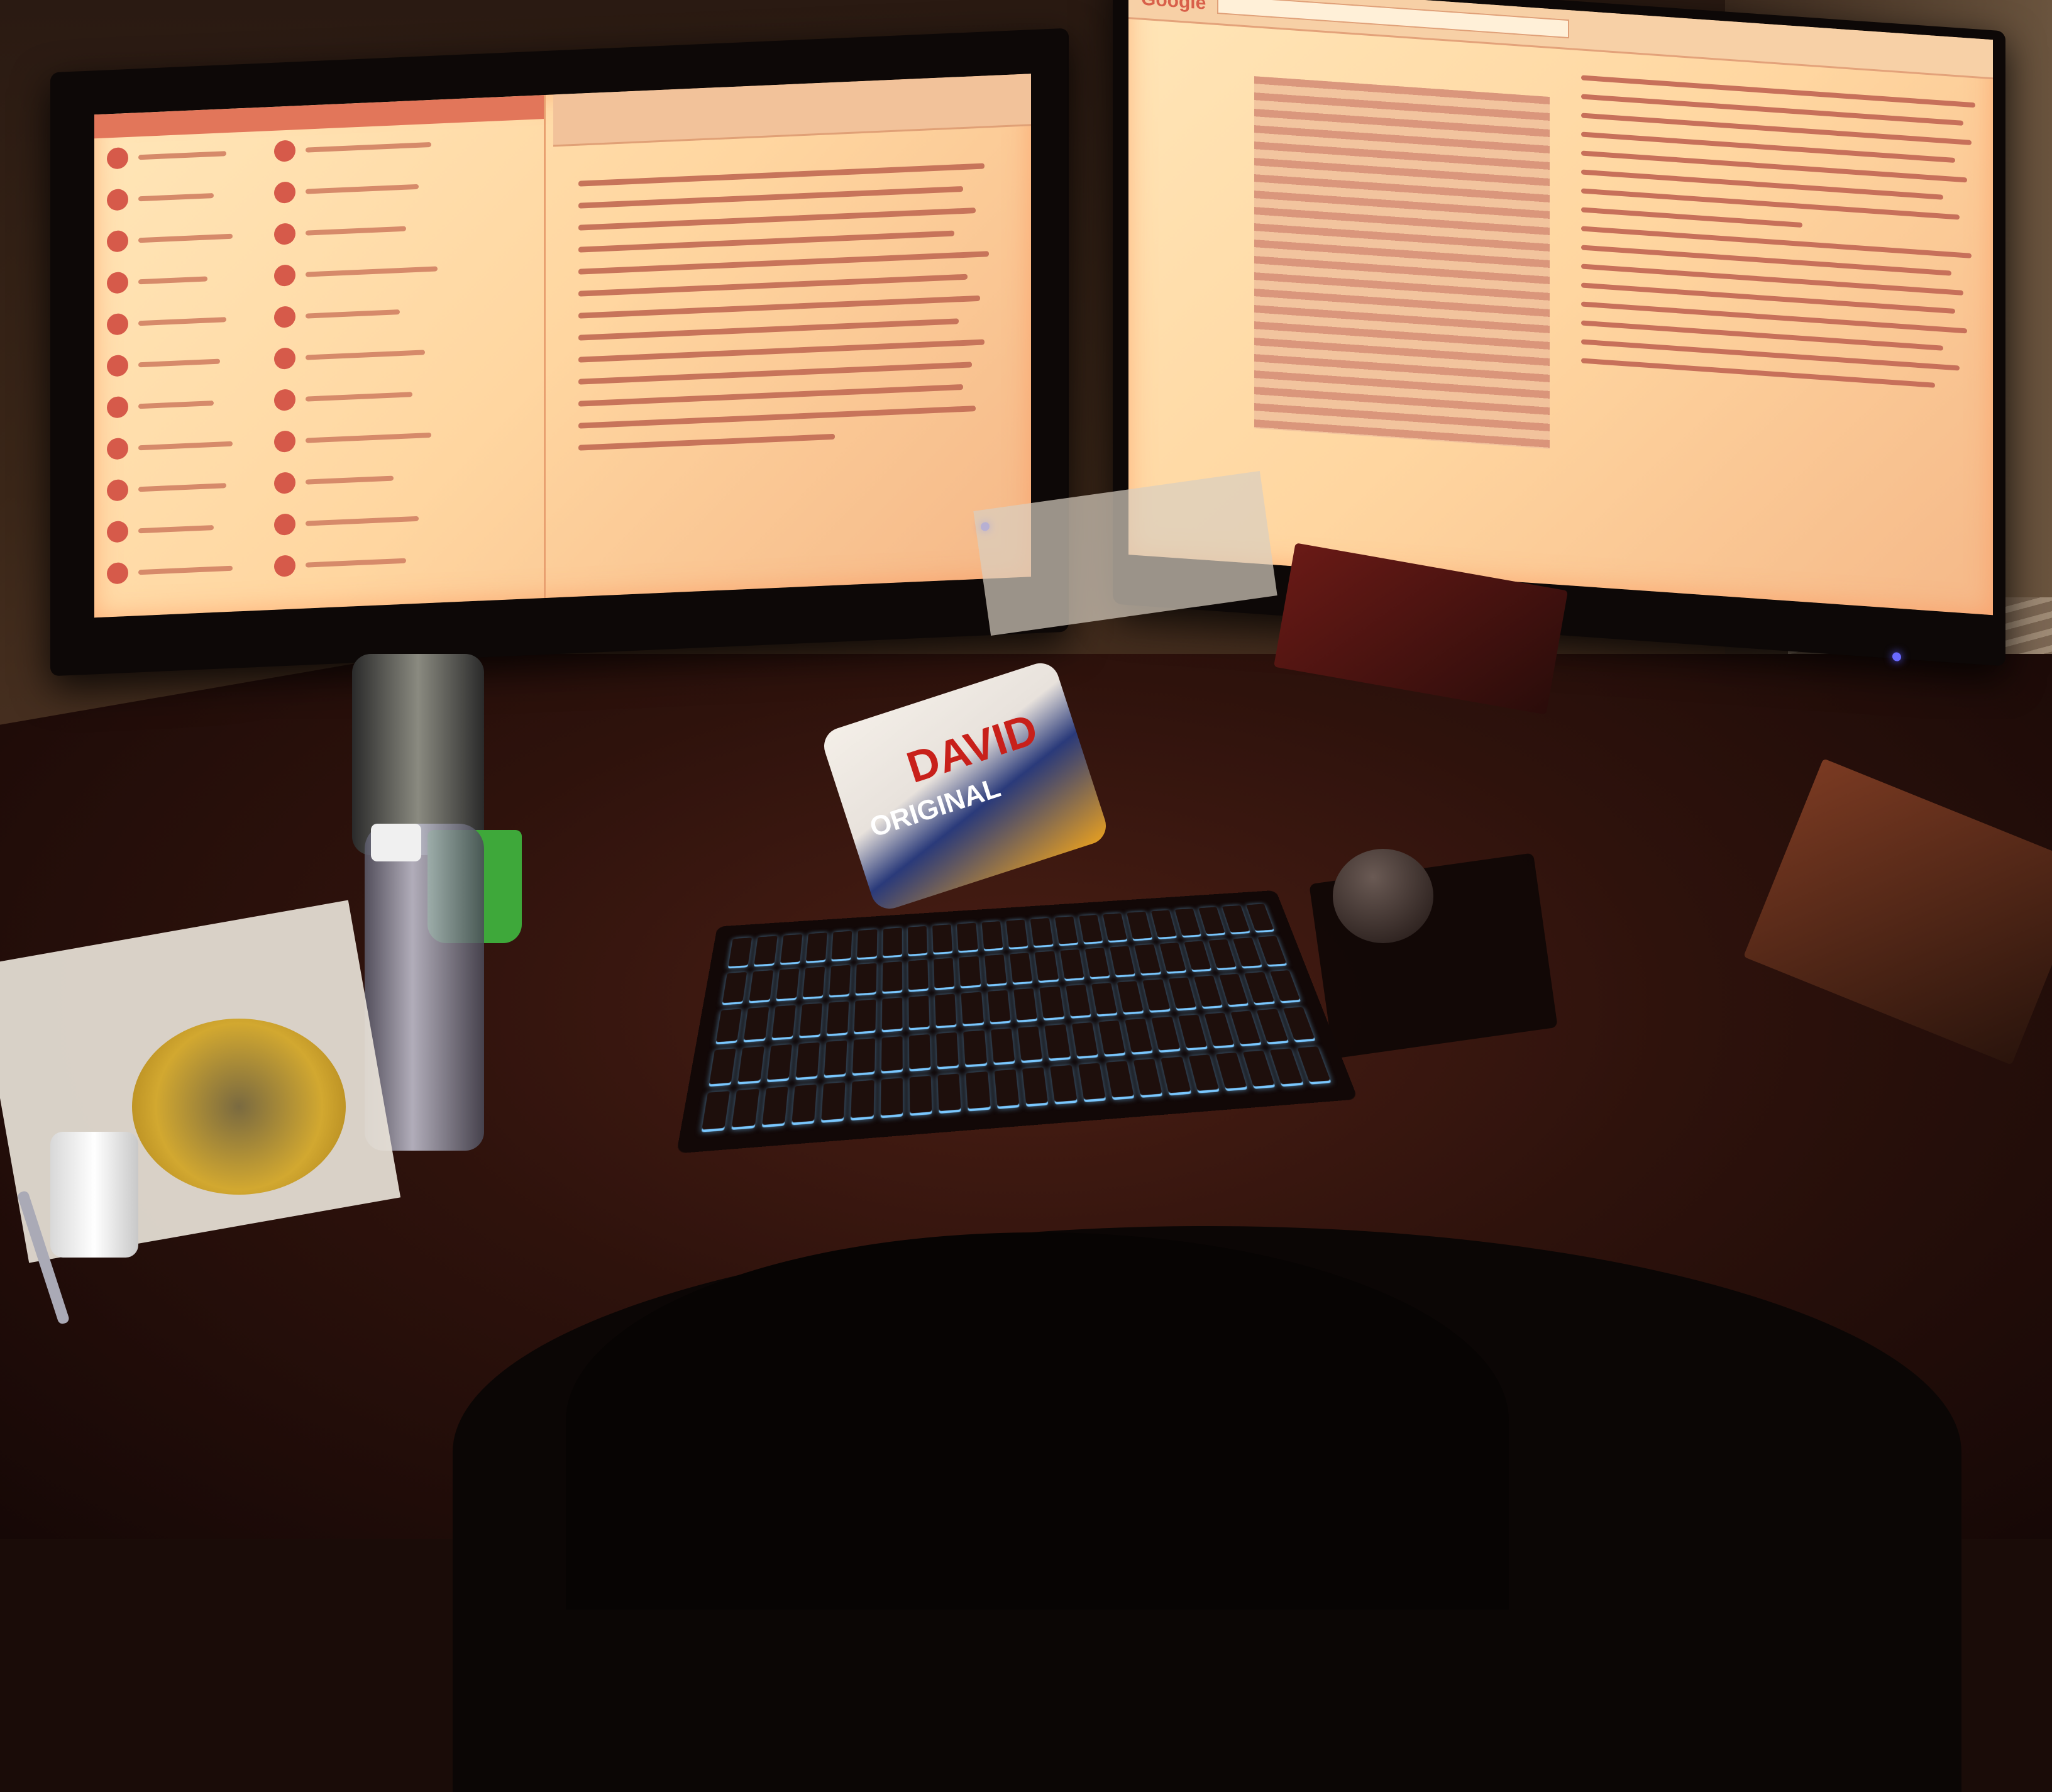  What do you see at coordinates (1173, 7) in the screenshot?
I see `google-logo: Google` at bounding box center [1173, 7].